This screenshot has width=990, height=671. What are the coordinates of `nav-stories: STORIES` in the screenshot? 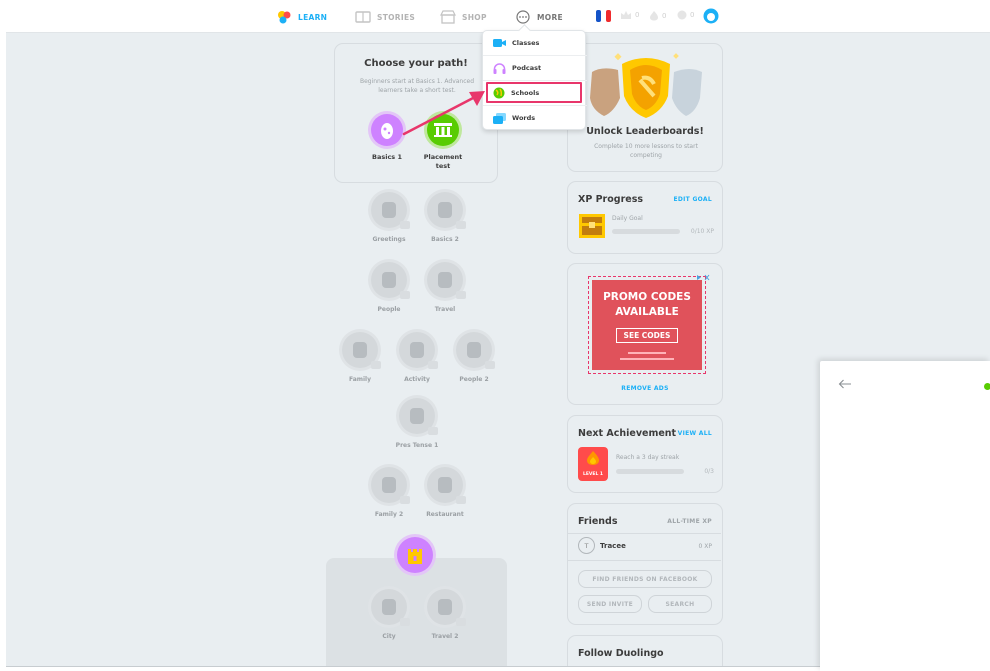 It's located at (385, 17).